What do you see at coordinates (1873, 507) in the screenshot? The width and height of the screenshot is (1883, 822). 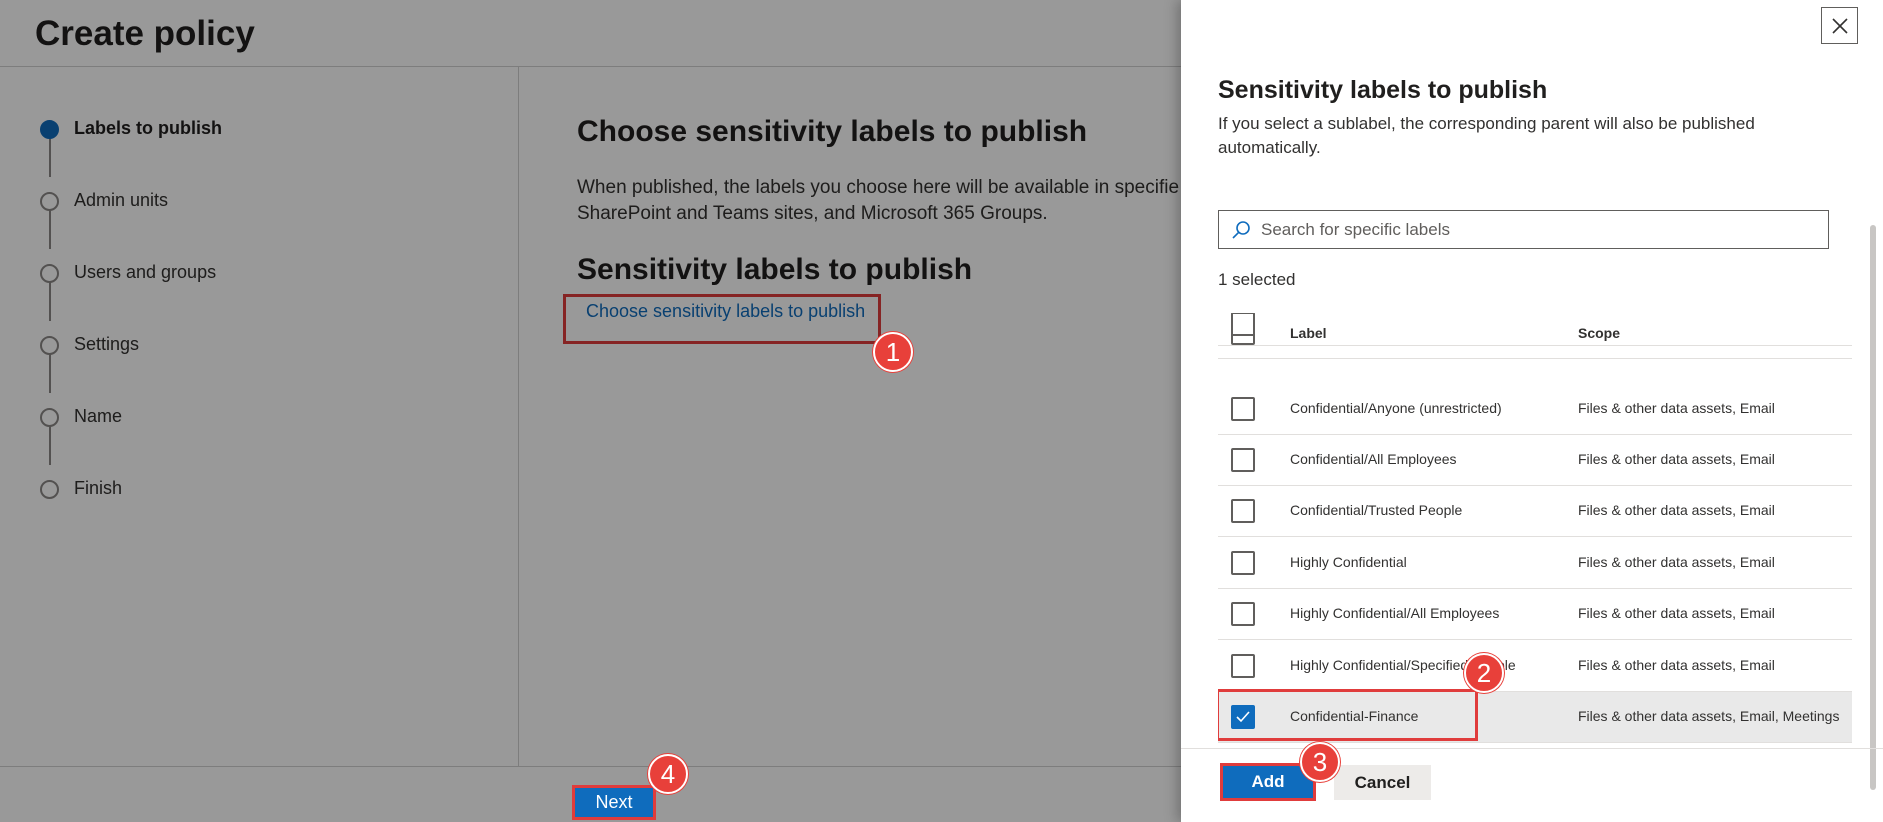 I see `panel-scrollbar` at bounding box center [1873, 507].